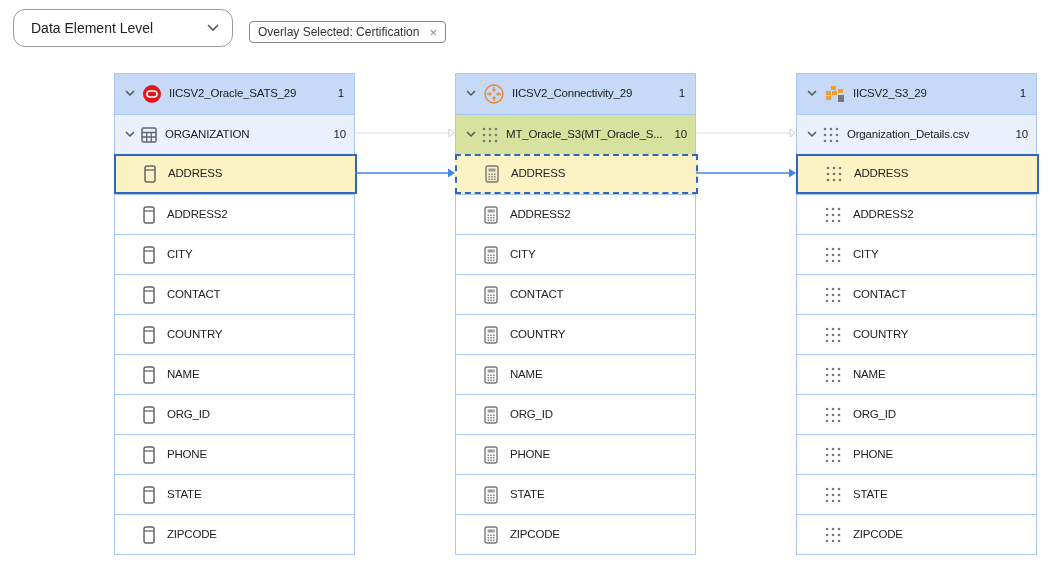 The width and height of the screenshot is (1062, 566). I want to click on source-header: IICSV2_S3_29 1, so click(916, 94).